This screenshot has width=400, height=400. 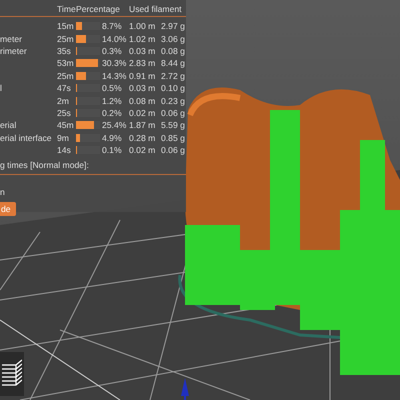 I want to click on time-value: 45m, so click(x=66, y=125).